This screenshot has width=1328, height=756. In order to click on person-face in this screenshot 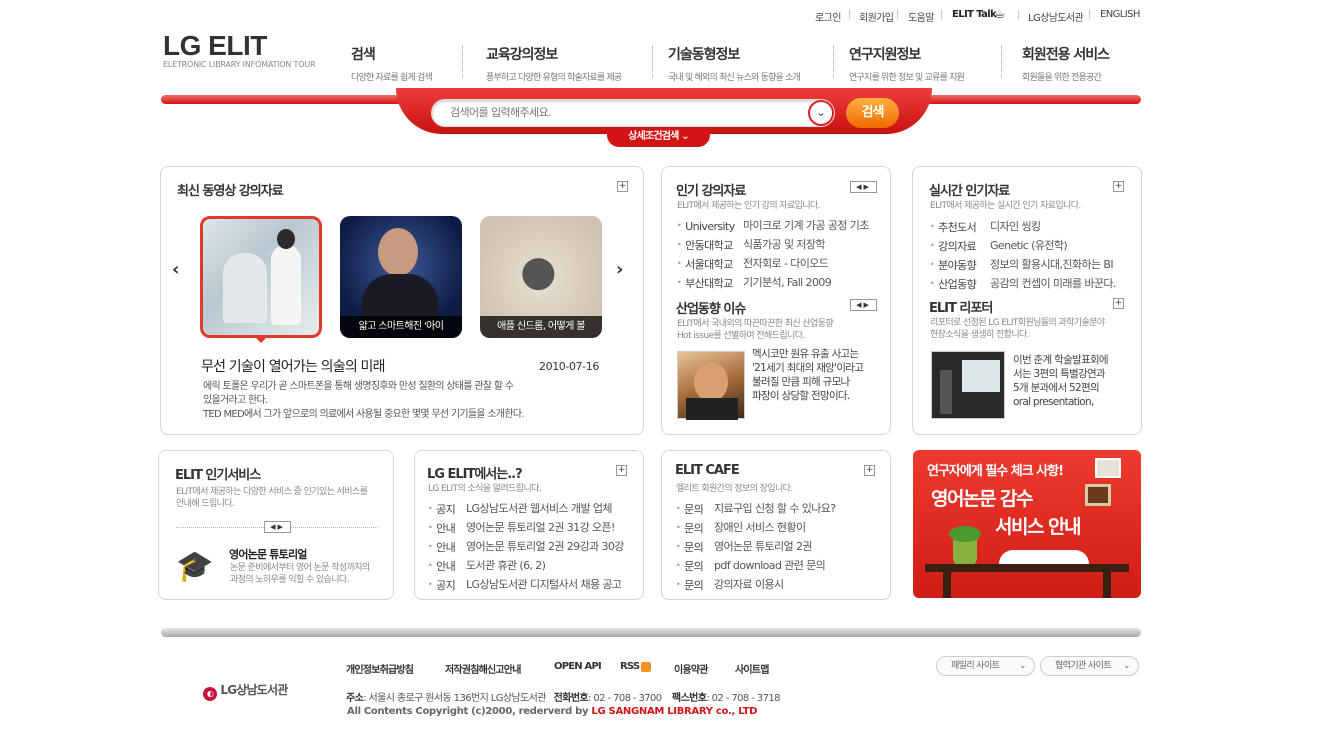, I will do `click(711, 382)`.